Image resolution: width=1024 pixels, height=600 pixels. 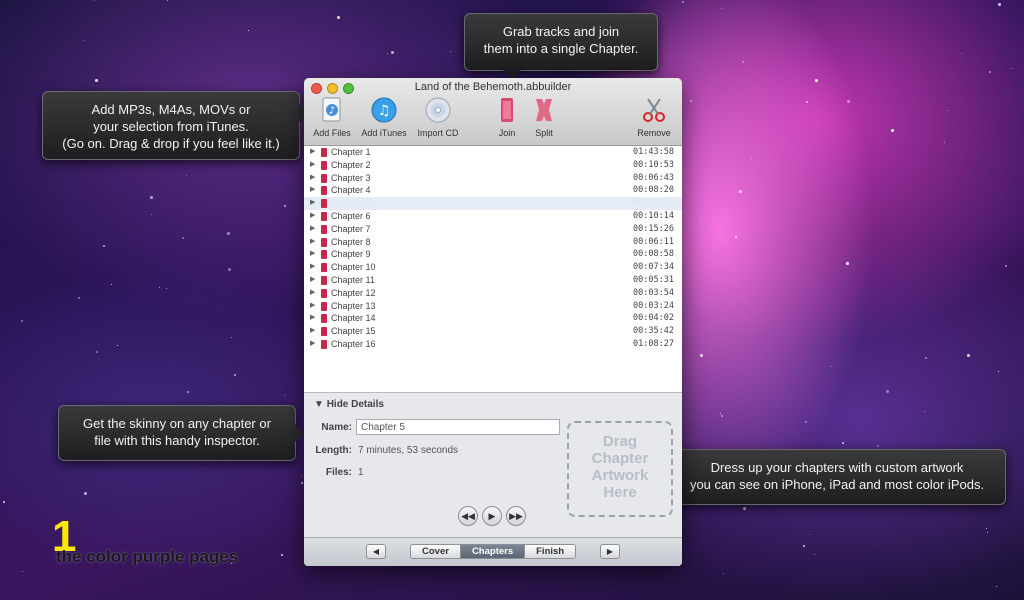 I want to click on chapter-row: ▶ Chapter 16 01:08:27, so click(x=493, y=344).